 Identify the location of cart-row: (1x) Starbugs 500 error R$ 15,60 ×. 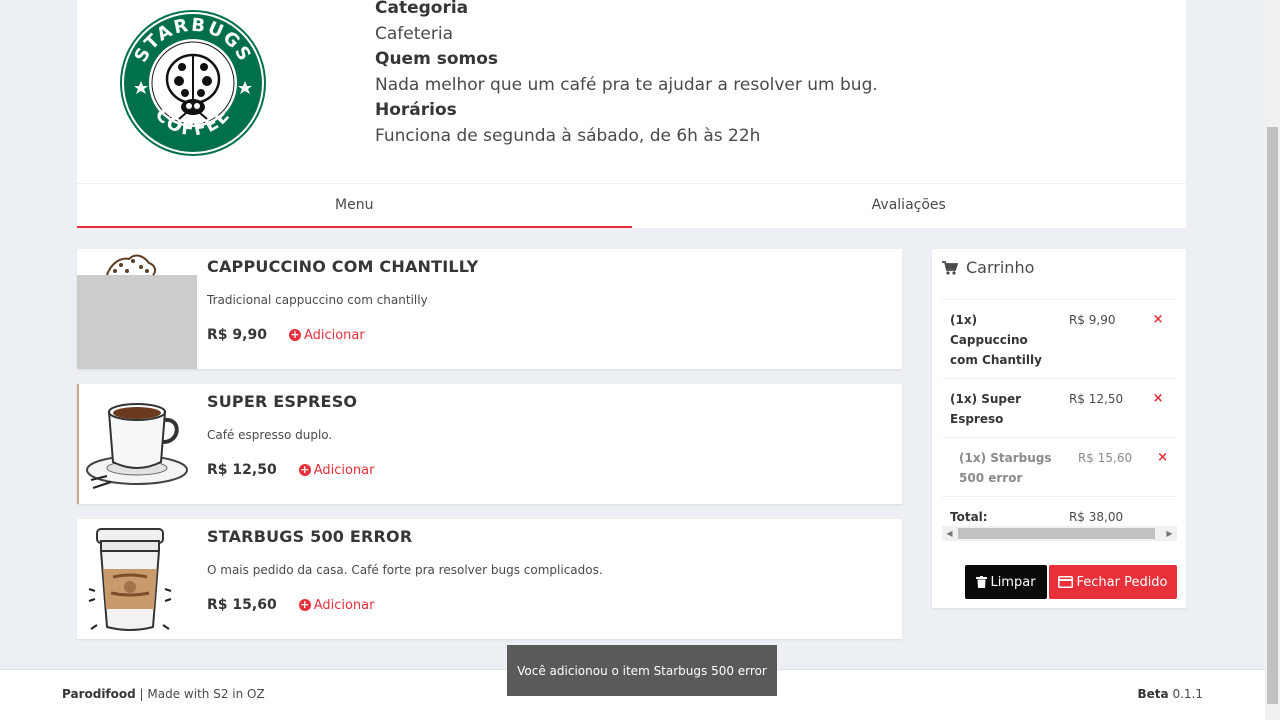
(1059, 467).